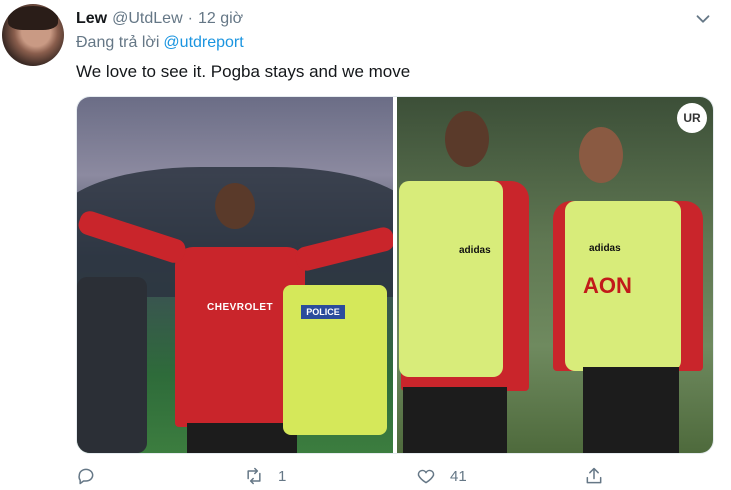 The image size is (731, 490). Describe the element at coordinates (607, 285) in the screenshot. I see `shirt-sponsor-aon: AON` at that location.